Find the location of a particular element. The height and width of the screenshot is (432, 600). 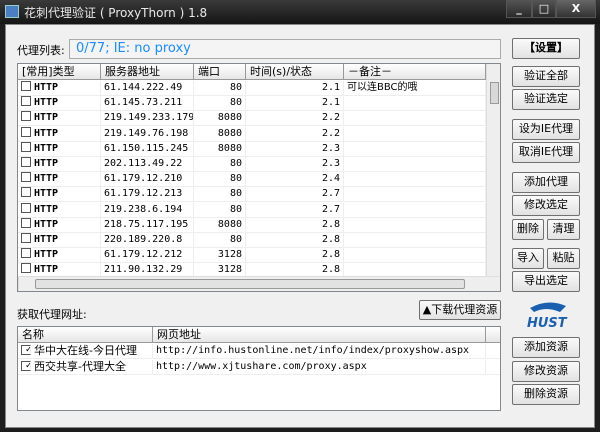

proxy-row: HTTP 202.113.49.22 80 2.3 is located at coordinates (252, 164).